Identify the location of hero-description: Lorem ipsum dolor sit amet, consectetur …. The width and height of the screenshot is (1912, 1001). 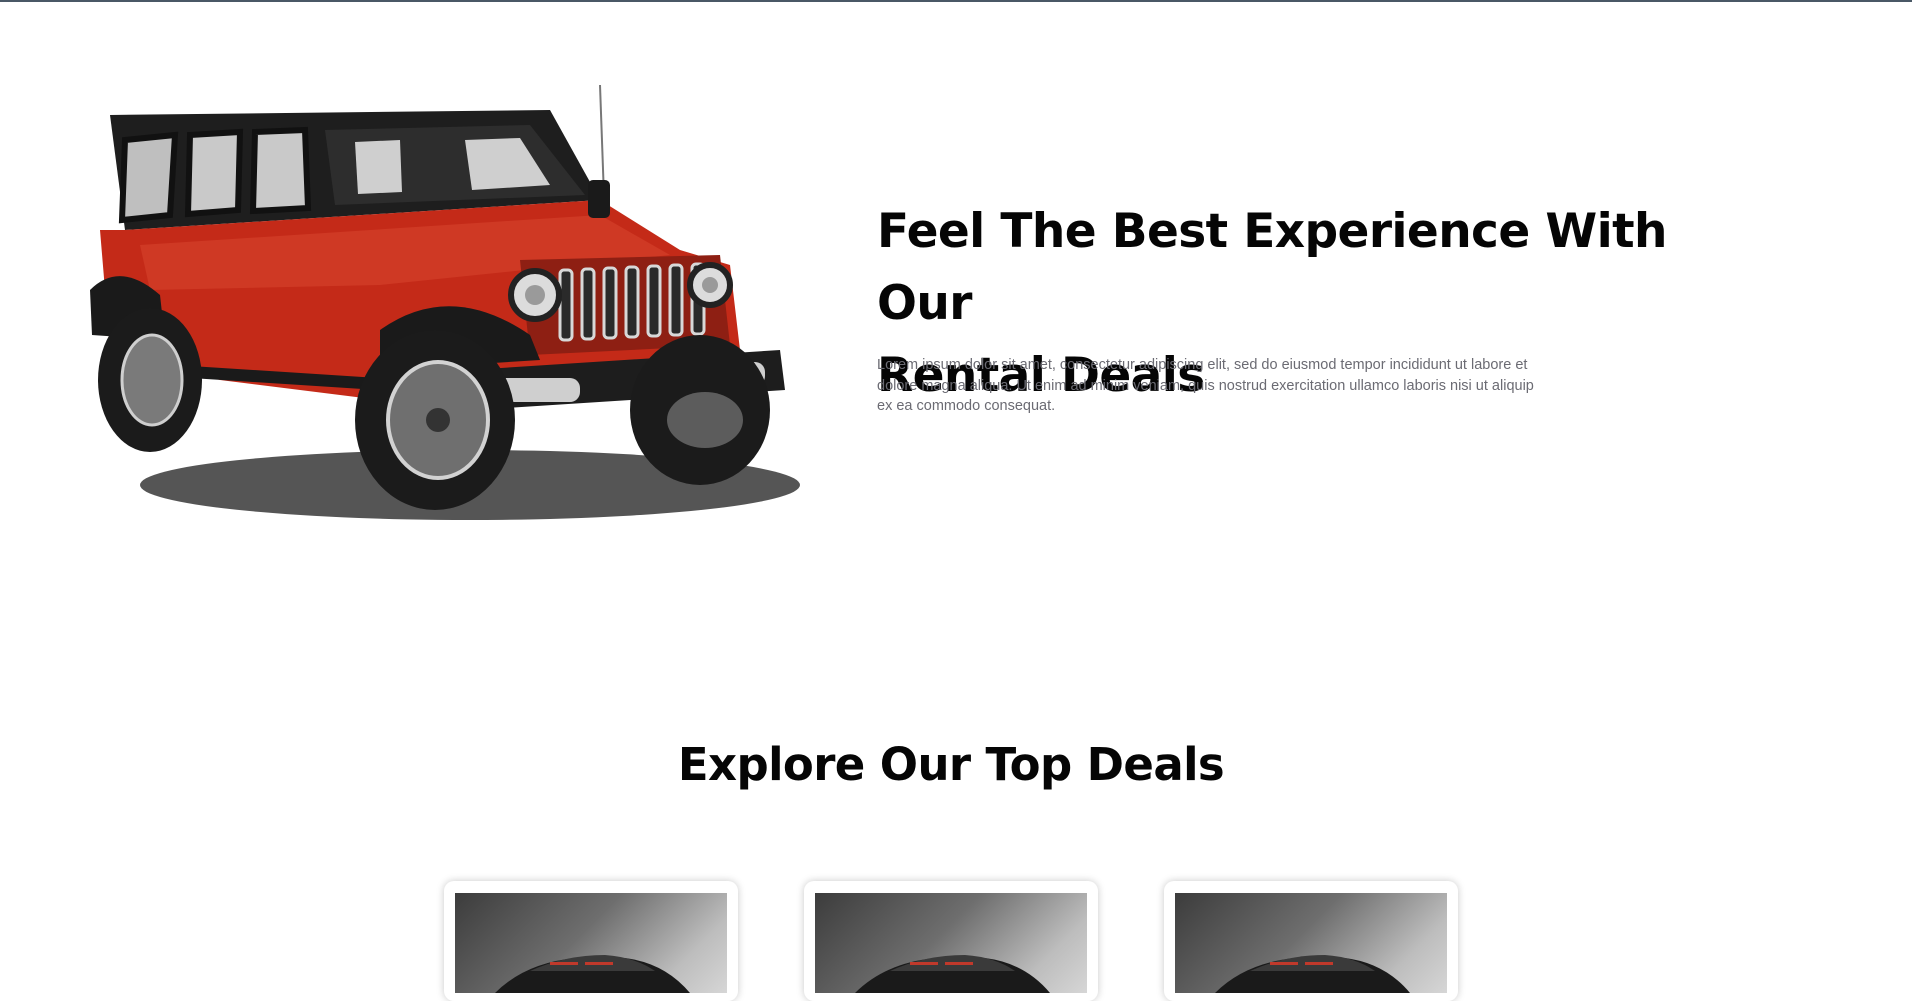
(1205, 385).